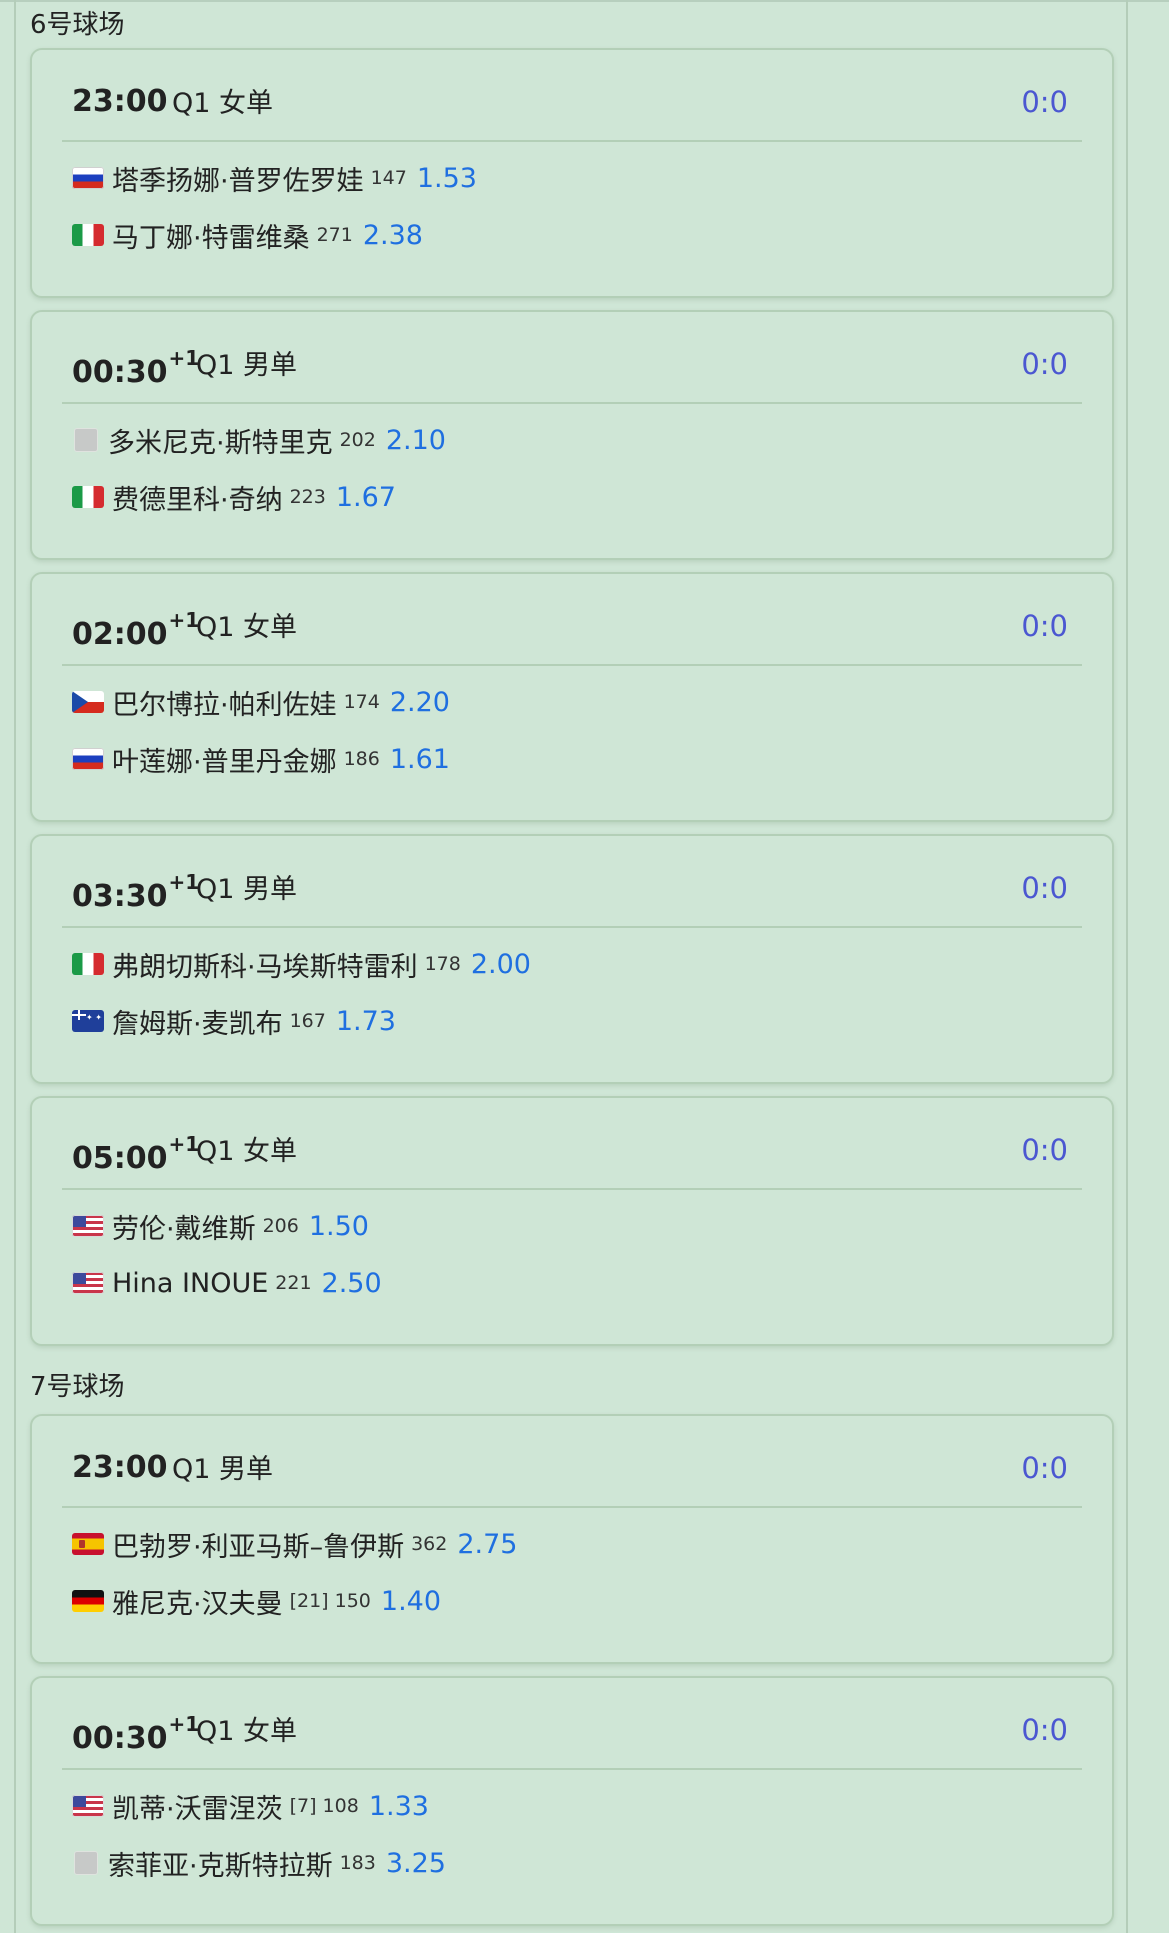  I want to click on match-time: 23:00, so click(120, 1468).